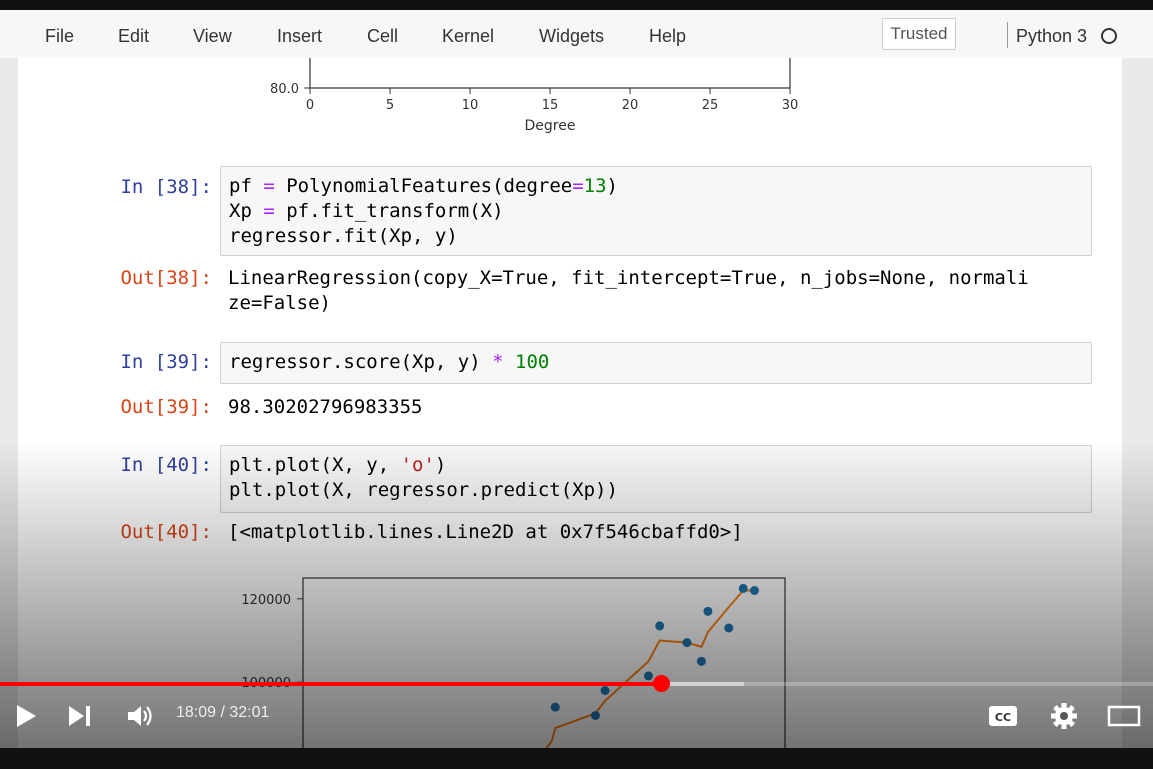 Image resolution: width=1153 pixels, height=769 pixels. What do you see at coordinates (423, 490) in the screenshot?
I see `code-line: plt.plot(X, regressor.predict(Xp))` at bounding box center [423, 490].